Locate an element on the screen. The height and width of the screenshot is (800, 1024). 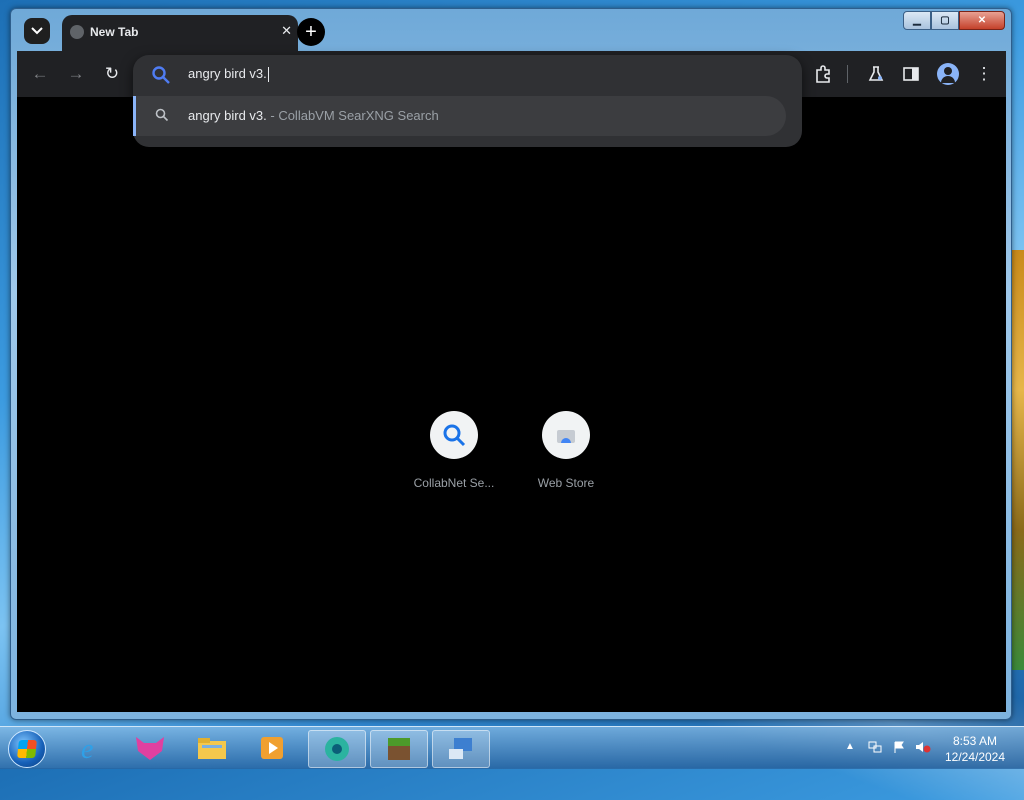
shortcut-label: Web Store is located at coordinates (566, 483).